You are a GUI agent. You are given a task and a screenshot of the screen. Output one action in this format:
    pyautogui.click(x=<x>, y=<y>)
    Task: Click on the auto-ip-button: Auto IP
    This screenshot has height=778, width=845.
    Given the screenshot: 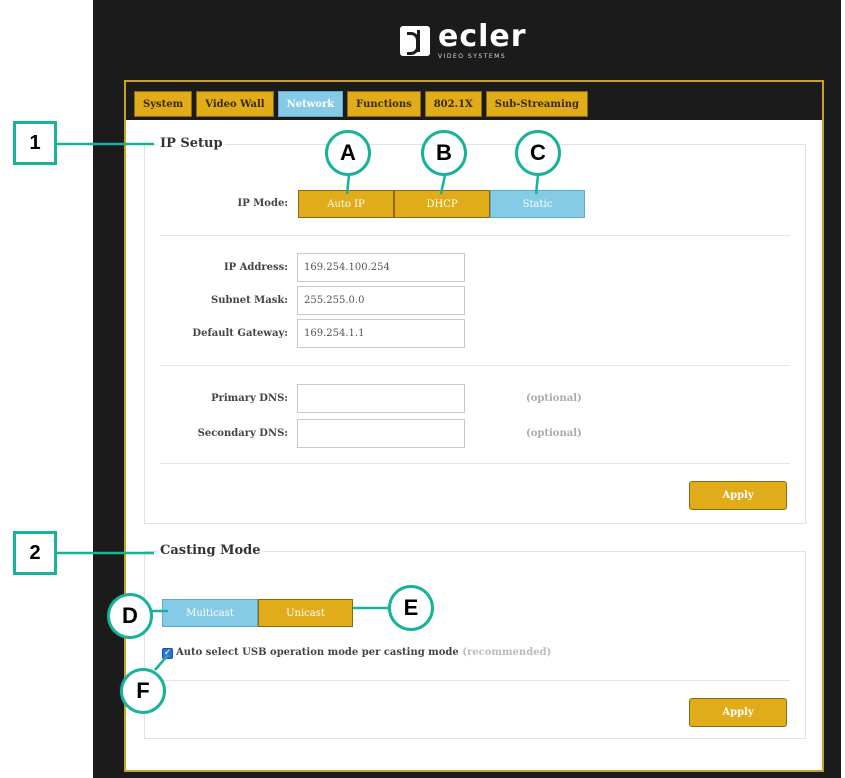 What is the action you would take?
    pyautogui.click(x=346, y=204)
    